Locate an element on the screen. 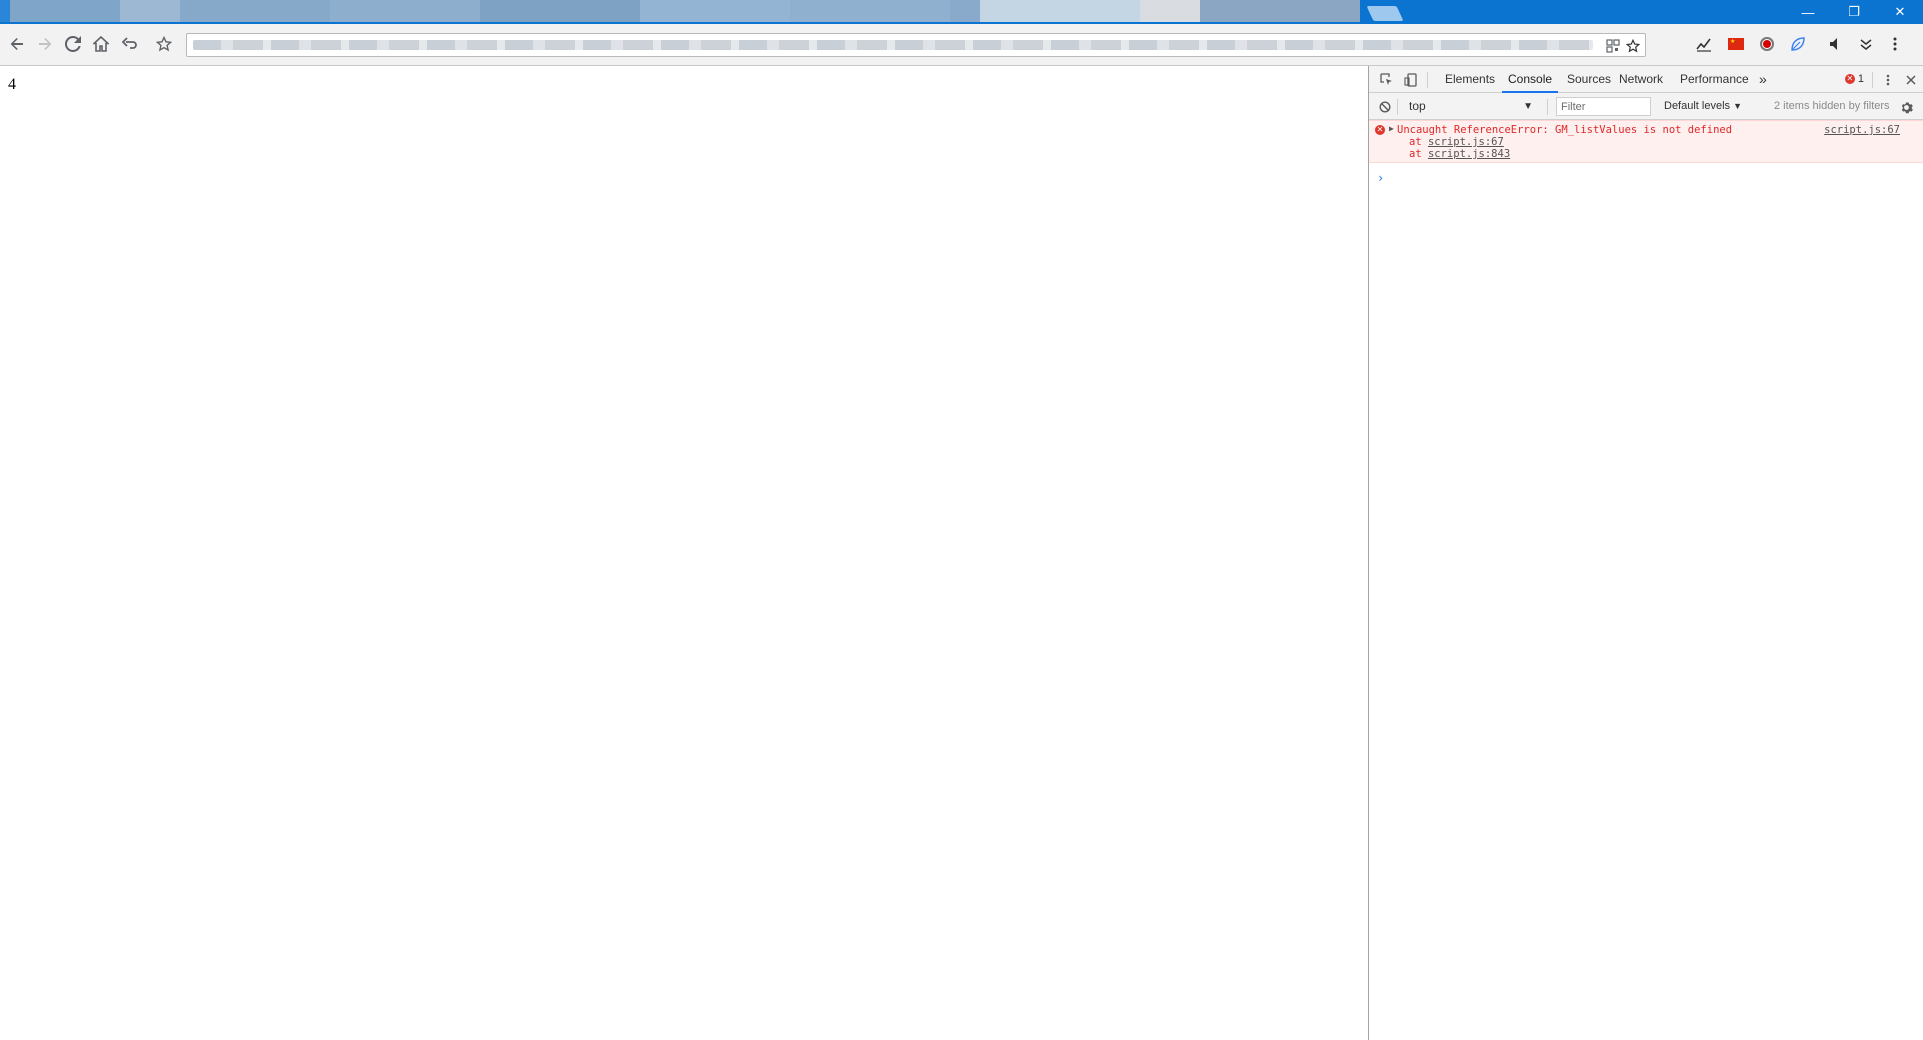 The image size is (1923, 1040). close-devtools-icon is located at coordinates (1911, 80).